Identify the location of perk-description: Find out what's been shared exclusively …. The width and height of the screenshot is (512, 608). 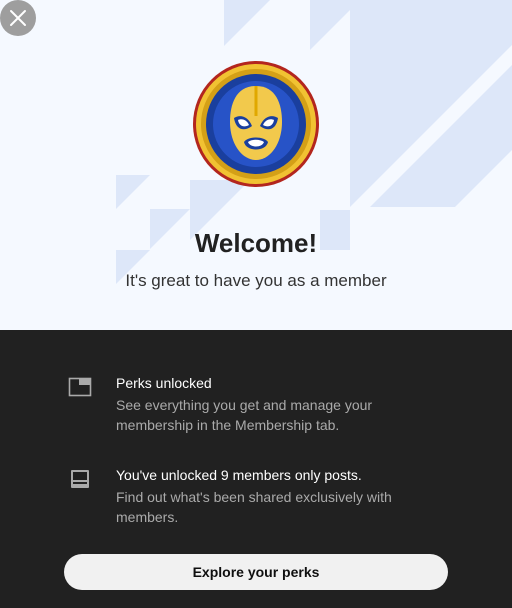
(254, 507).